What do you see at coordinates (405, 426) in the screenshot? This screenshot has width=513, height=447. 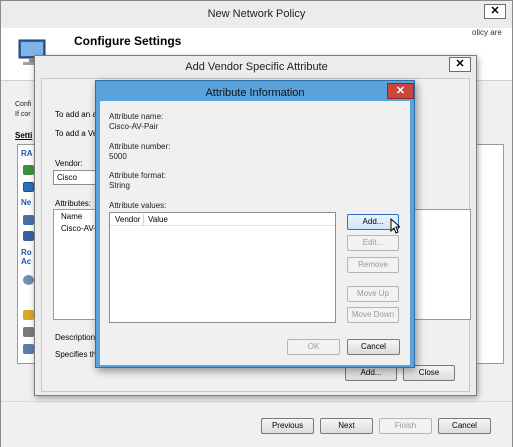 I see `finish-button: Finish` at bounding box center [405, 426].